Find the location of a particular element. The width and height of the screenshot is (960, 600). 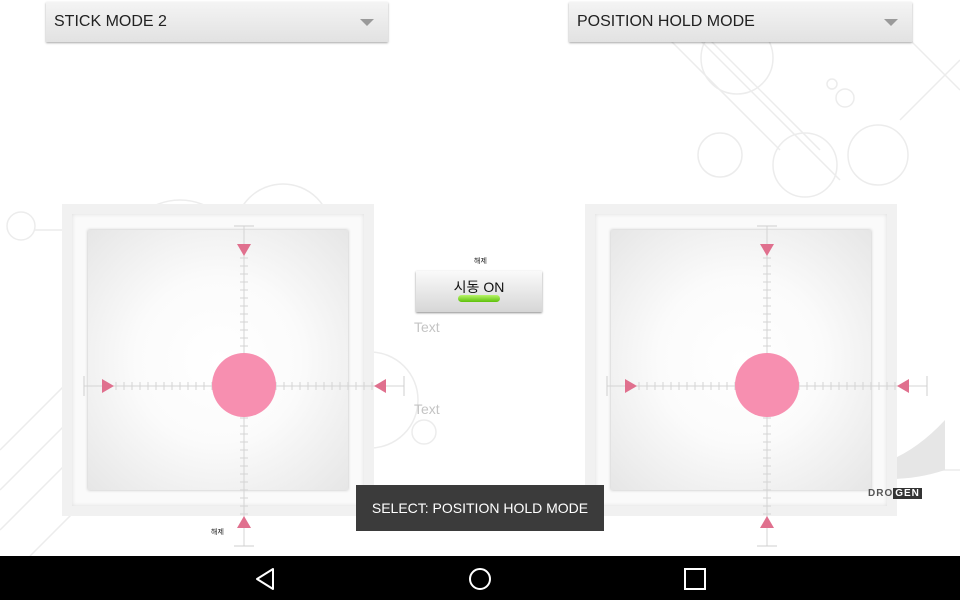

stick-mode-dropdown: STICK MODE 2 is located at coordinates (217, 22).